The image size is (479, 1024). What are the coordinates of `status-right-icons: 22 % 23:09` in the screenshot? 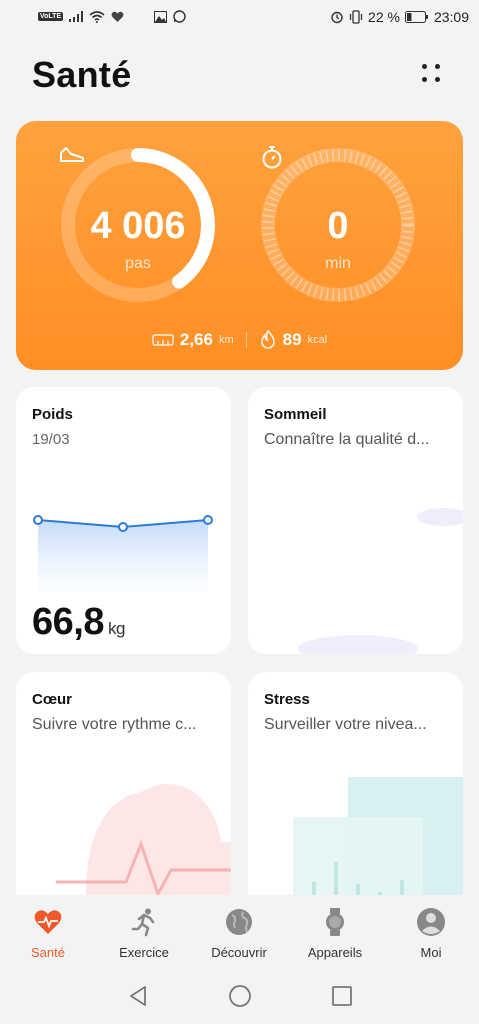 It's located at (399, 17).